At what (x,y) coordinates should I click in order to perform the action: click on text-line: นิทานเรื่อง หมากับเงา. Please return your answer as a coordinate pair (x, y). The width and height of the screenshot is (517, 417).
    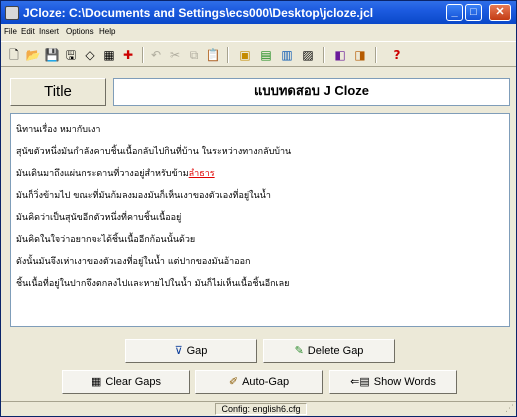
    Looking at the image, I should click on (58, 130).